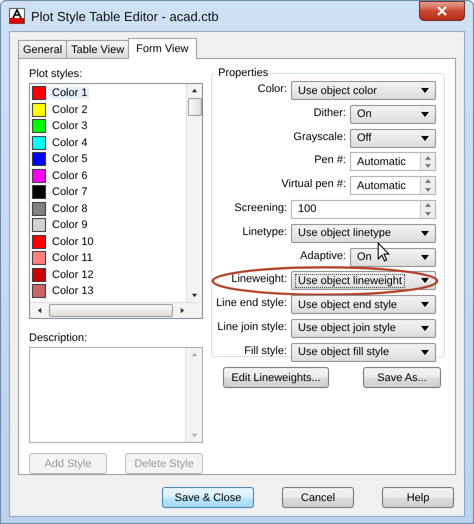 The width and height of the screenshot is (474, 524). What do you see at coordinates (70, 142) in the screenshot?
I see `list-item: Color 4` at bounding box center [70, 142].